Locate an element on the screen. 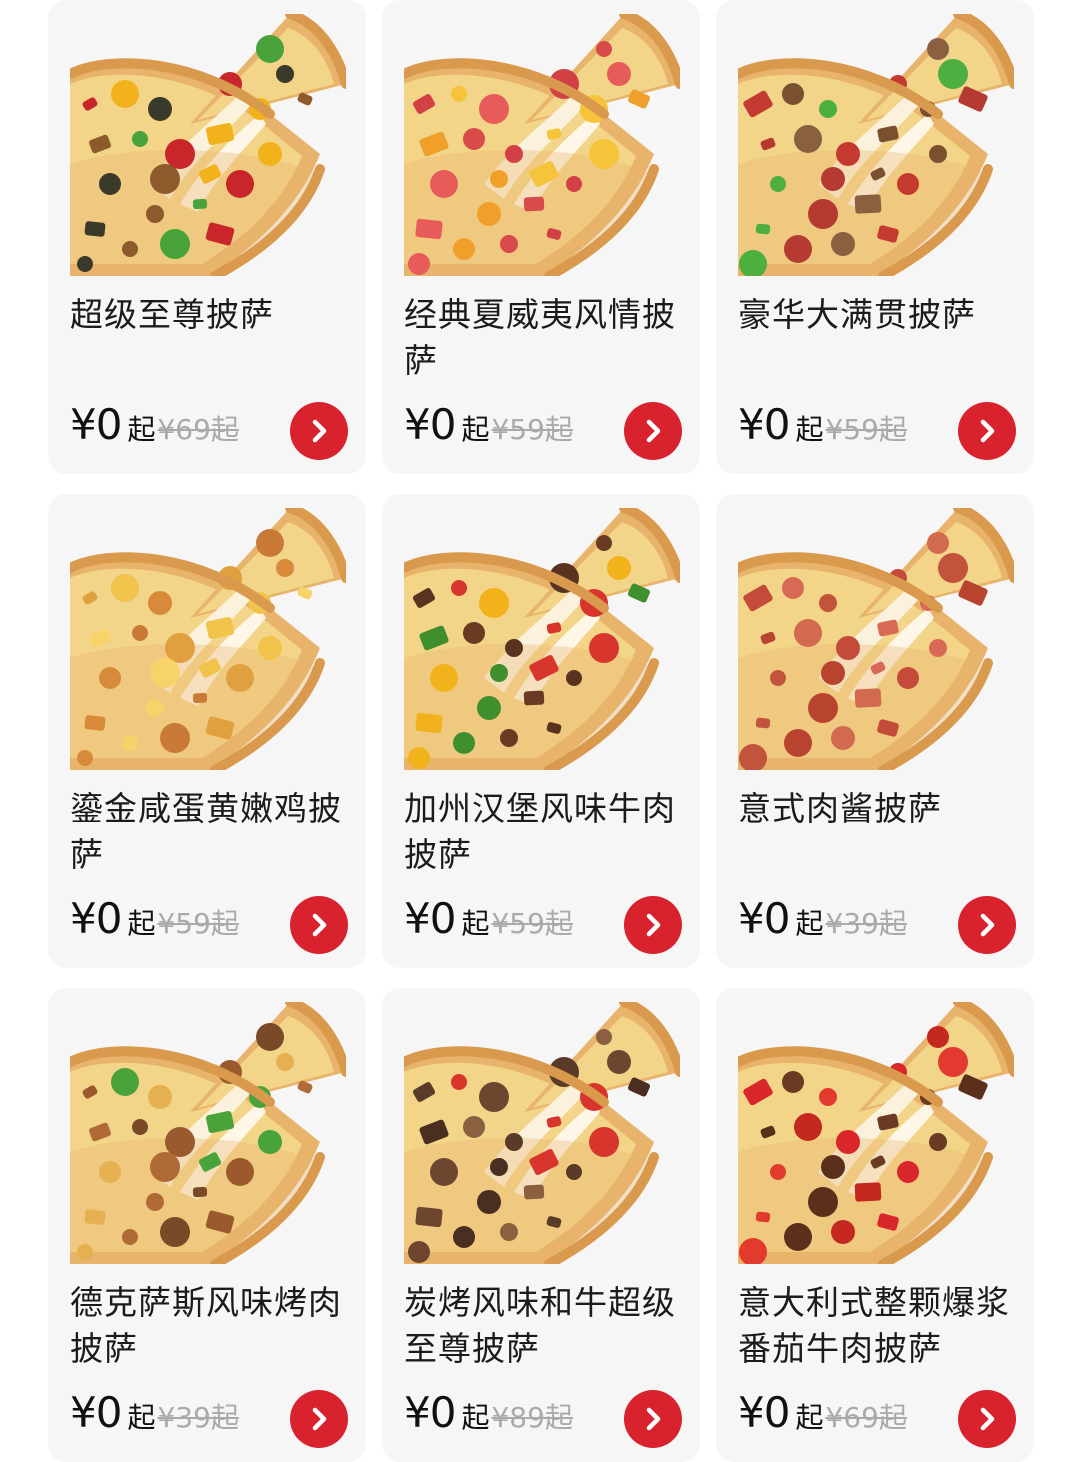  product-card: 超级至尊披萨 ¥0 起 ¥69起 is located at coordinates (207, 237).